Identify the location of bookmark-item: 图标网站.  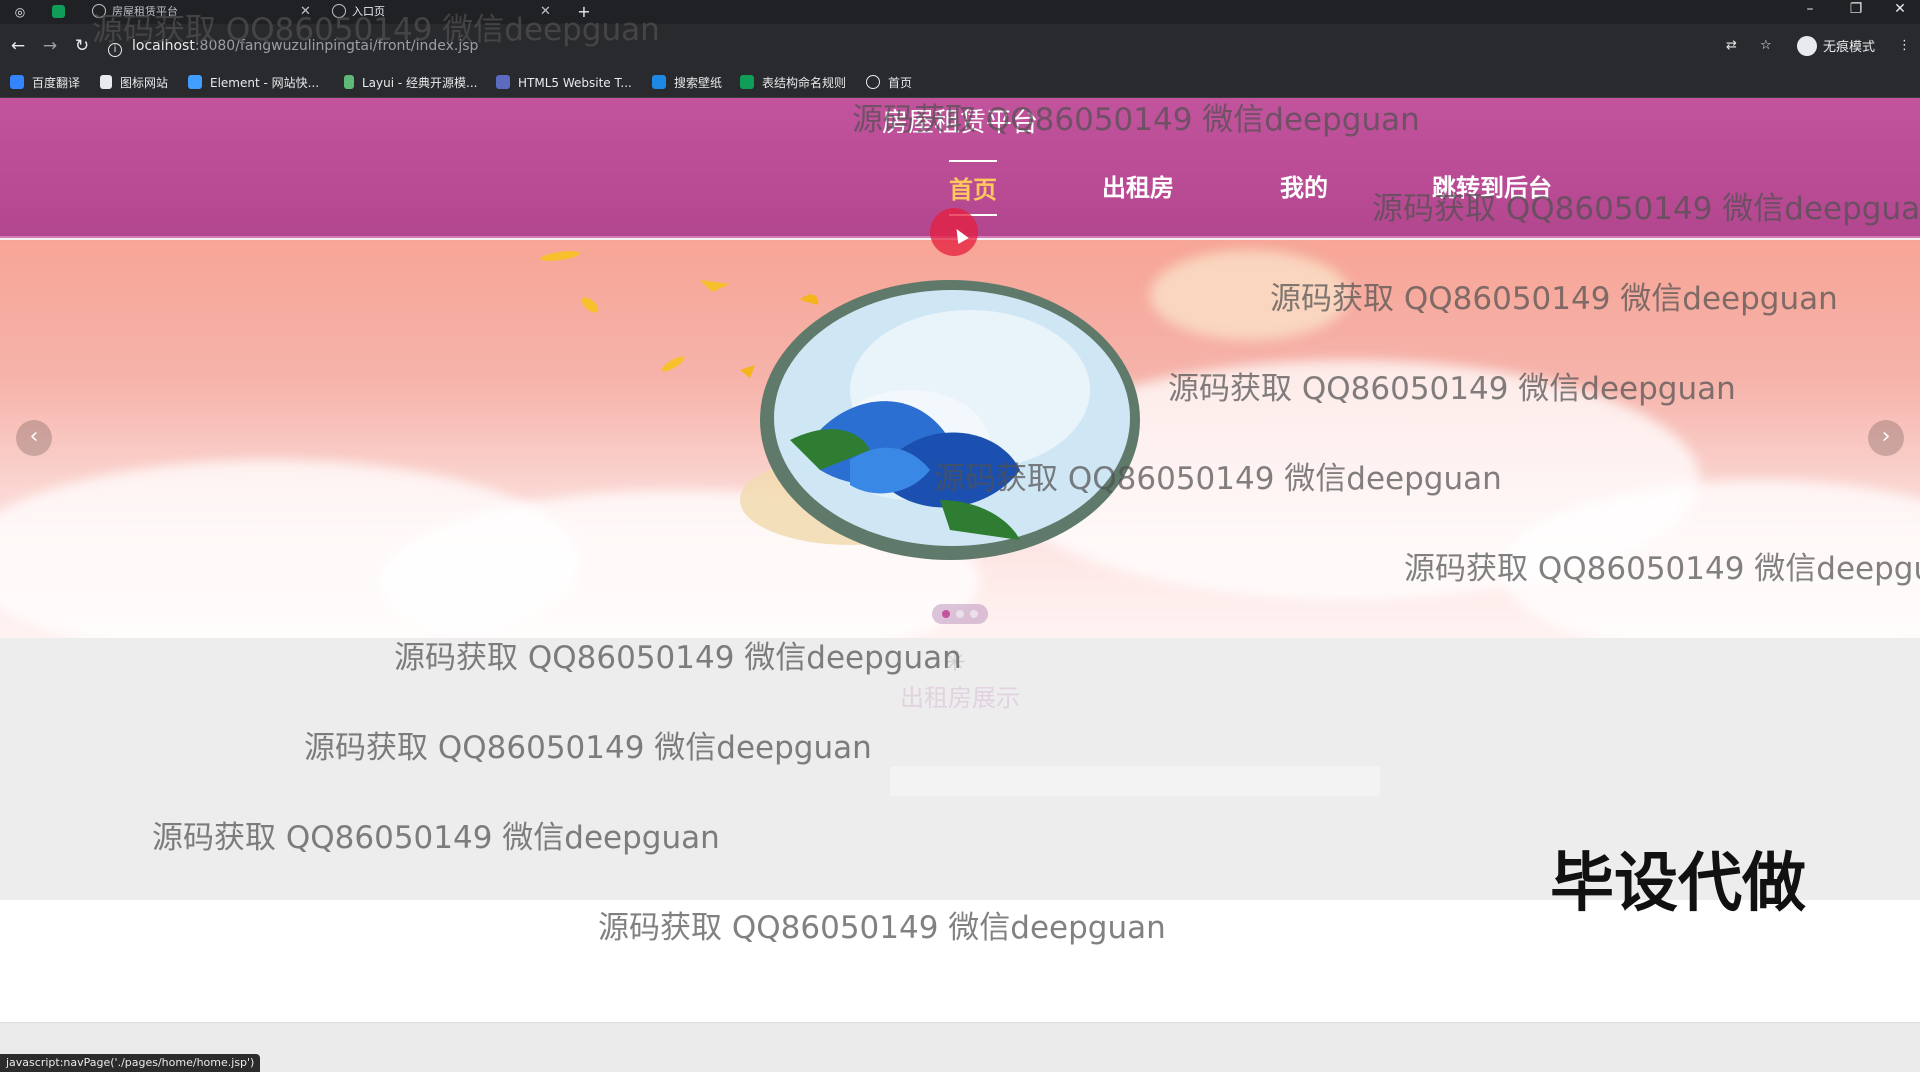
(134, 83).